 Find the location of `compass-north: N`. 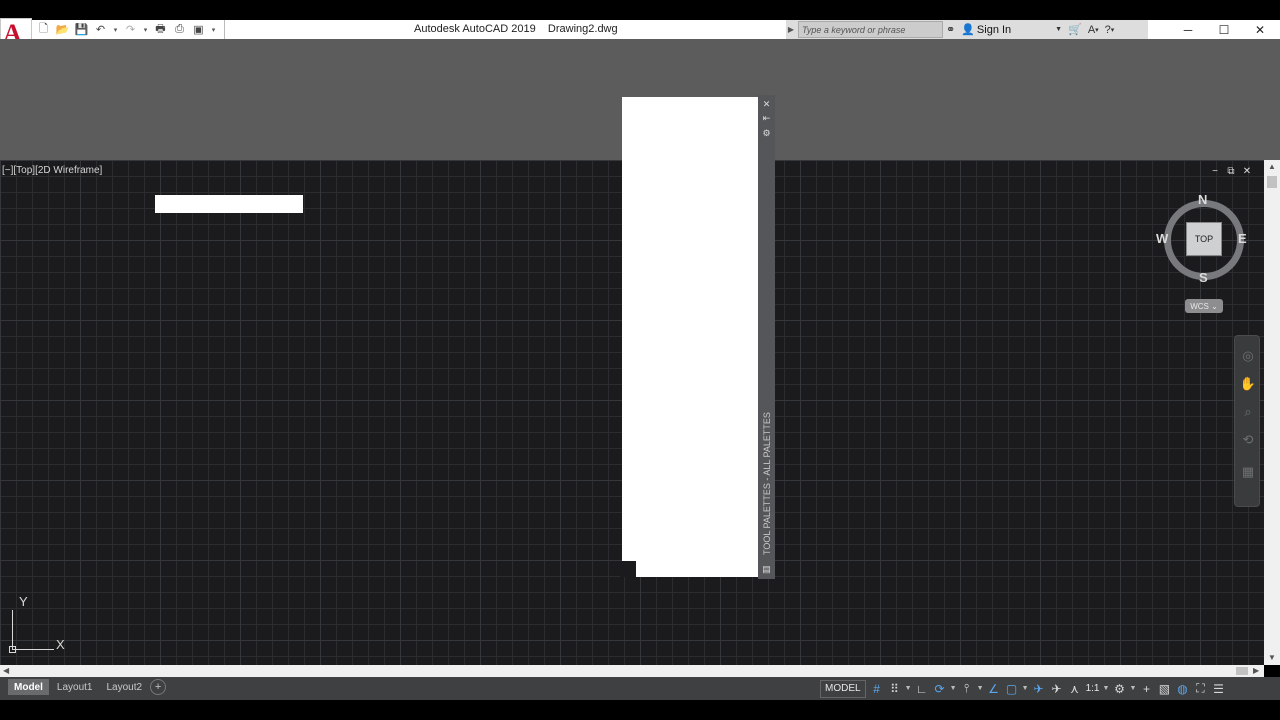

compass-north: N is located at coordinates (1202, 199).